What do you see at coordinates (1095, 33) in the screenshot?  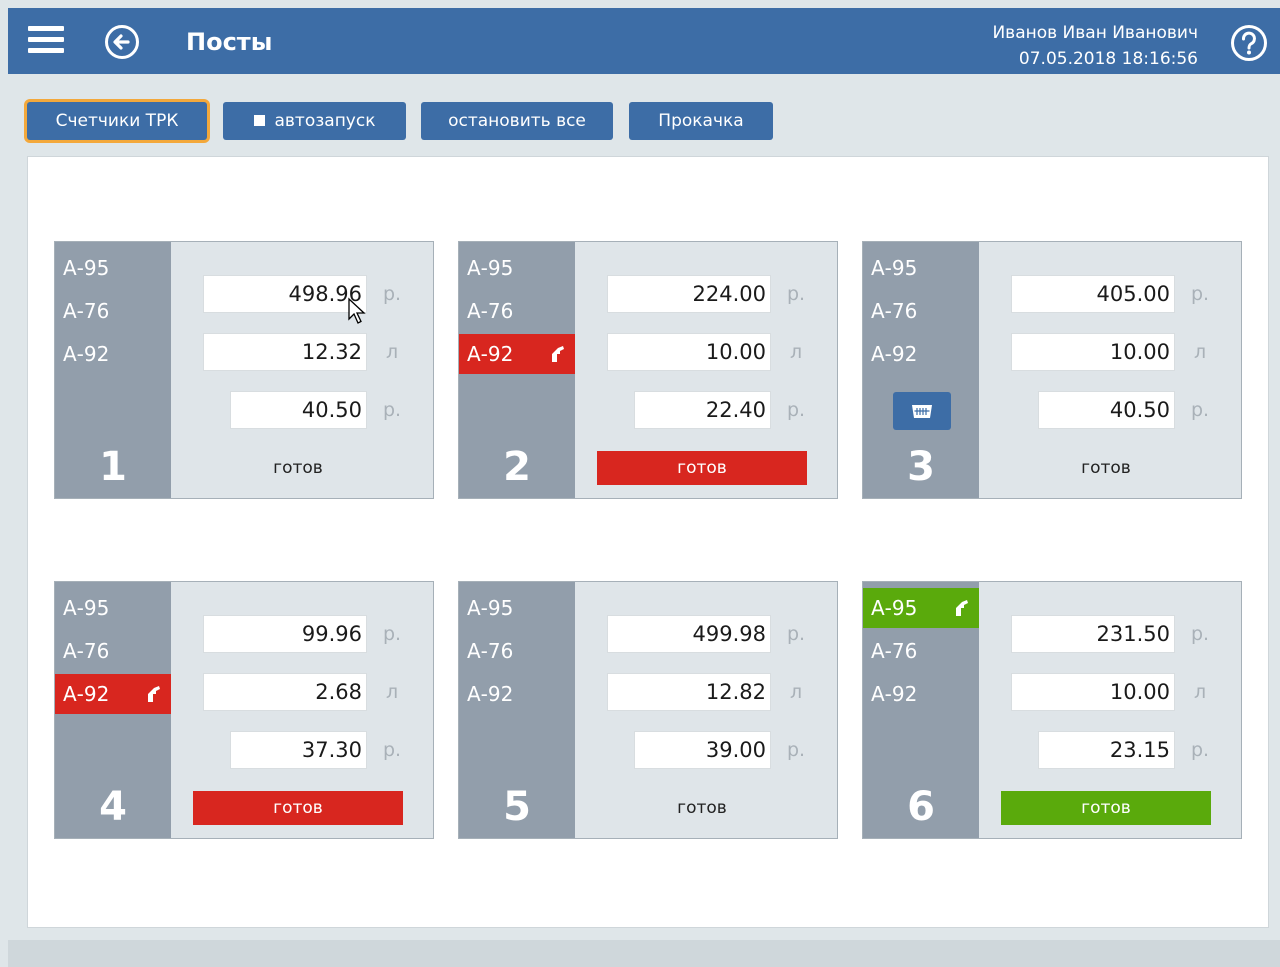 I see `user-name: Иванов Иван Иванович` at bounding box center [1095, 33].